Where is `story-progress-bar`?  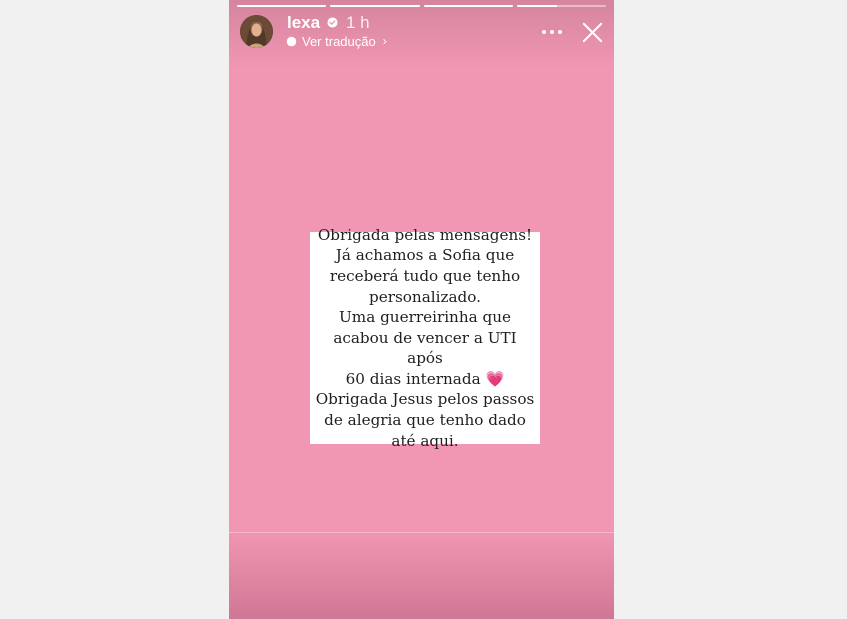
story-progress-bar is located at coordinates (421, 6).